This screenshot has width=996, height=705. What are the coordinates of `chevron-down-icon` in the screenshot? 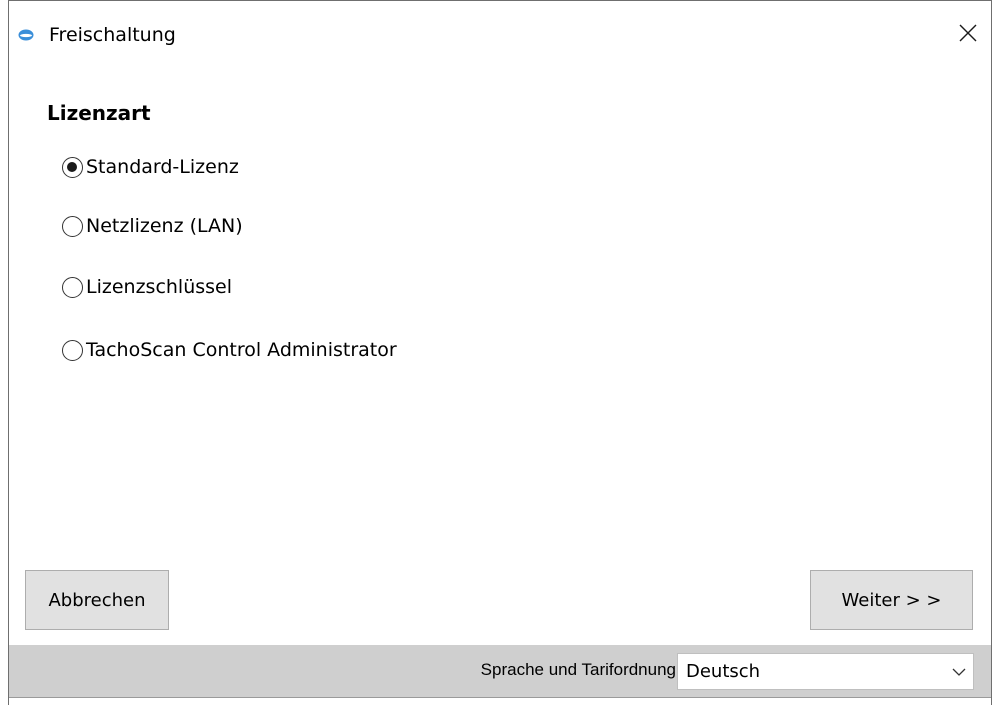 It's located at (959, 672).